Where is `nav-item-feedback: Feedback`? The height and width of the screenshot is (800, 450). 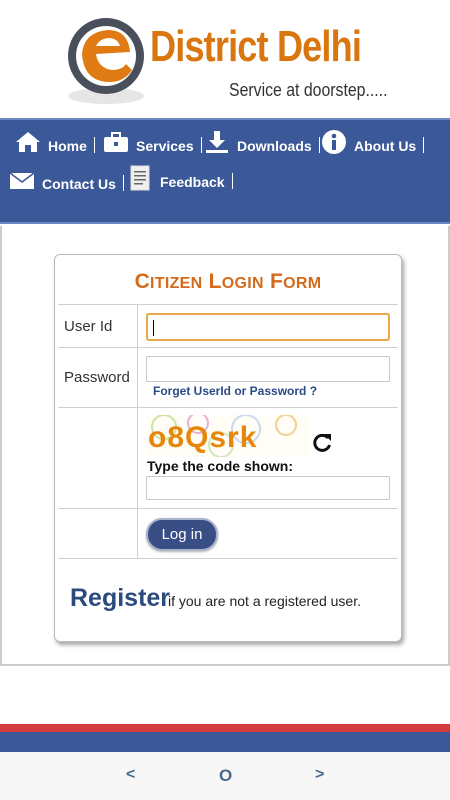 nav-item-feedback: Feedback is located at coordinates (179, 178).